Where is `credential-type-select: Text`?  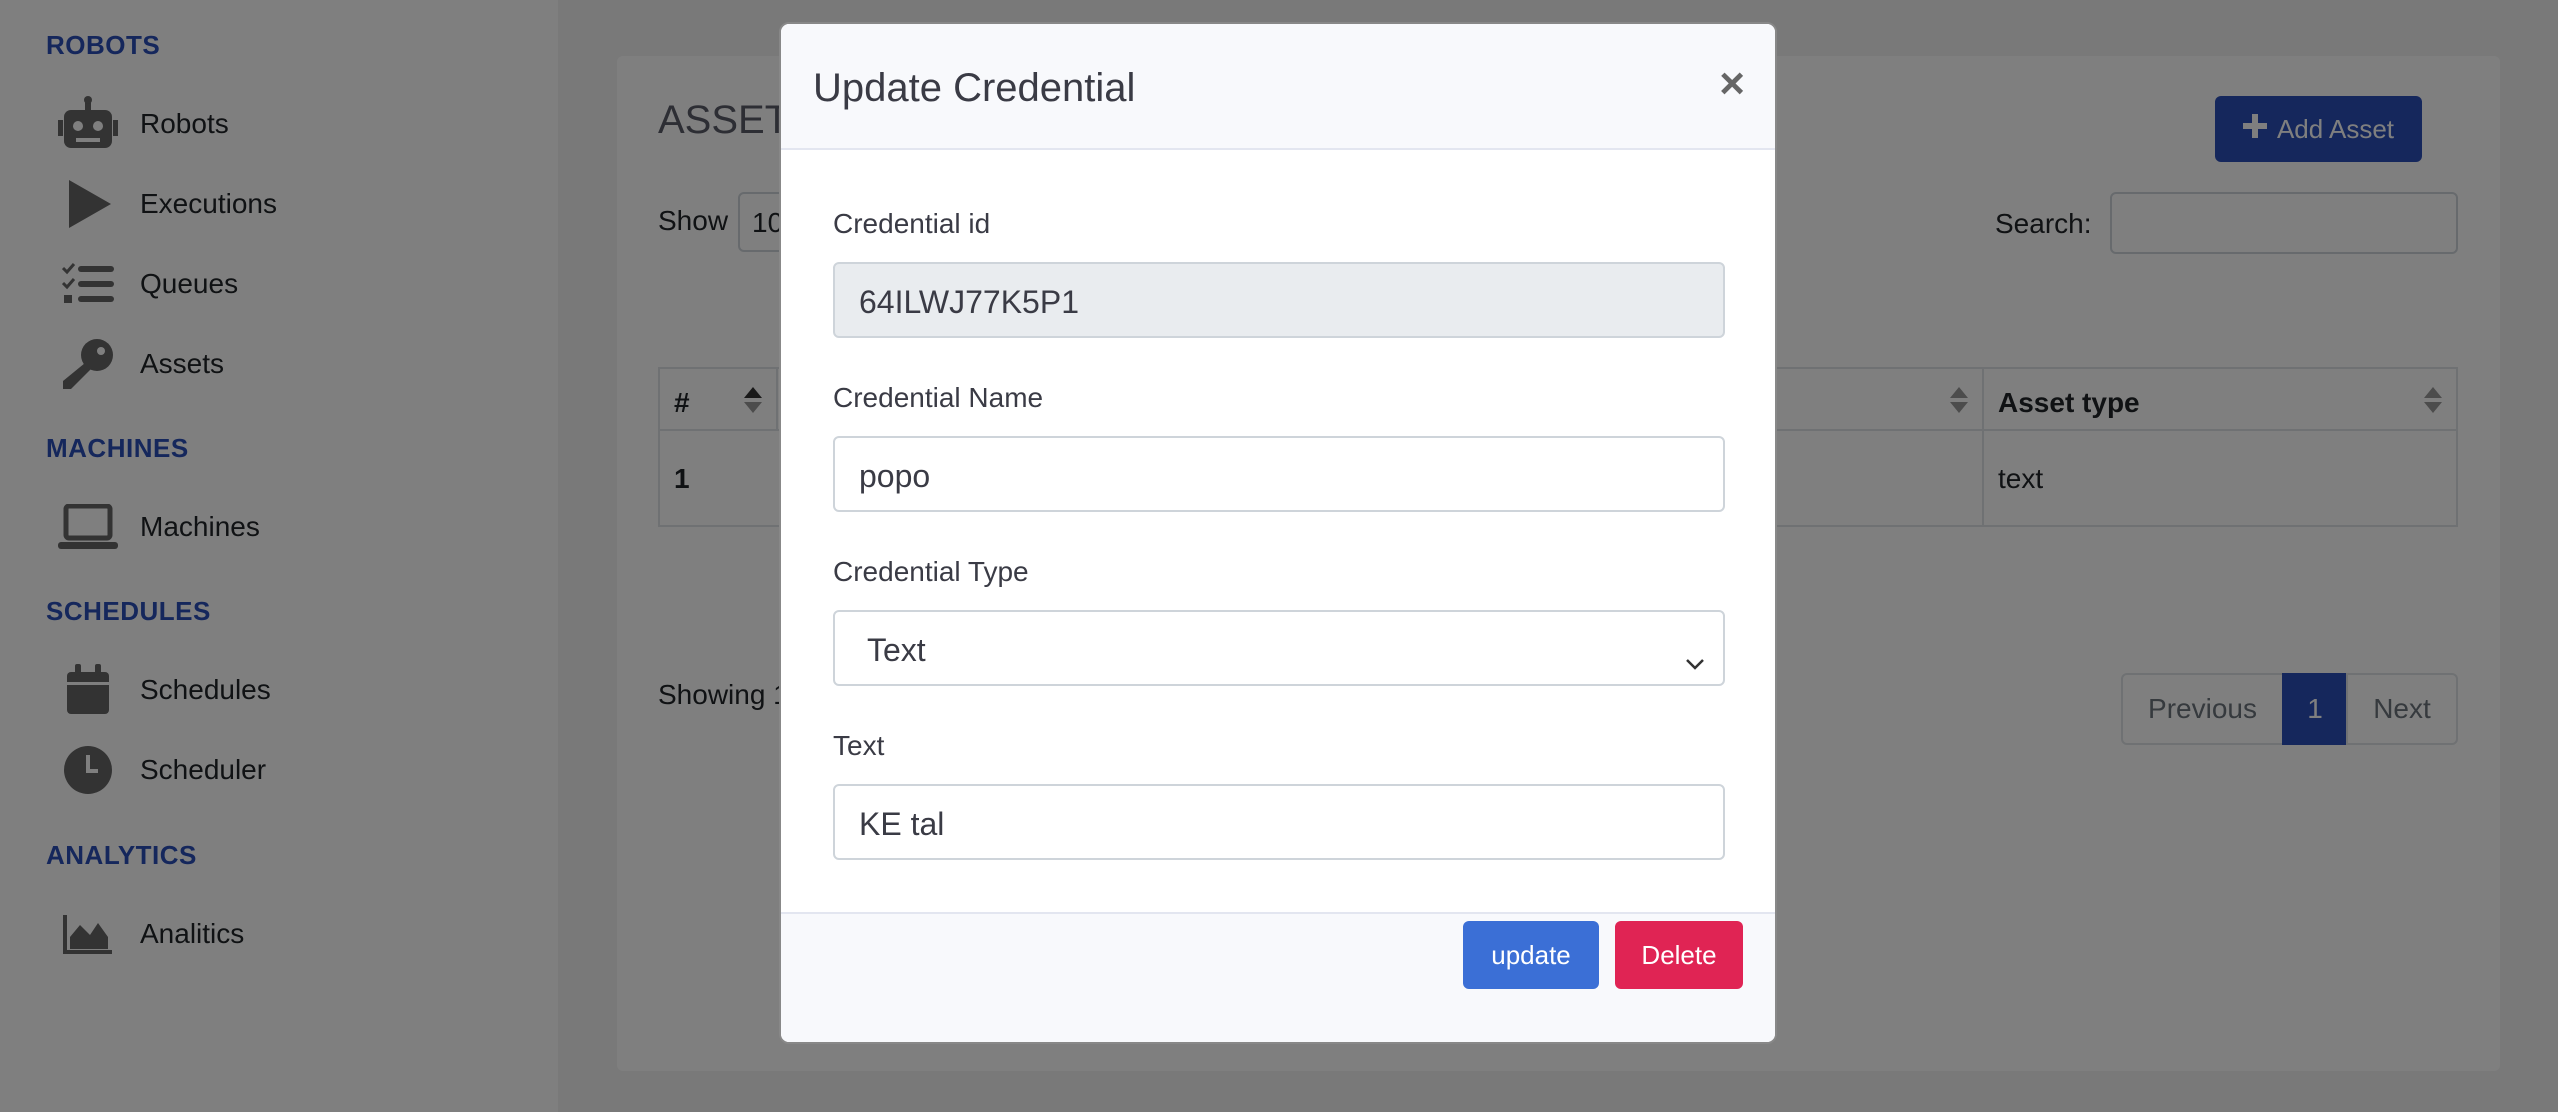
credential-type-select: Text is located at coordinates (1279, 648).